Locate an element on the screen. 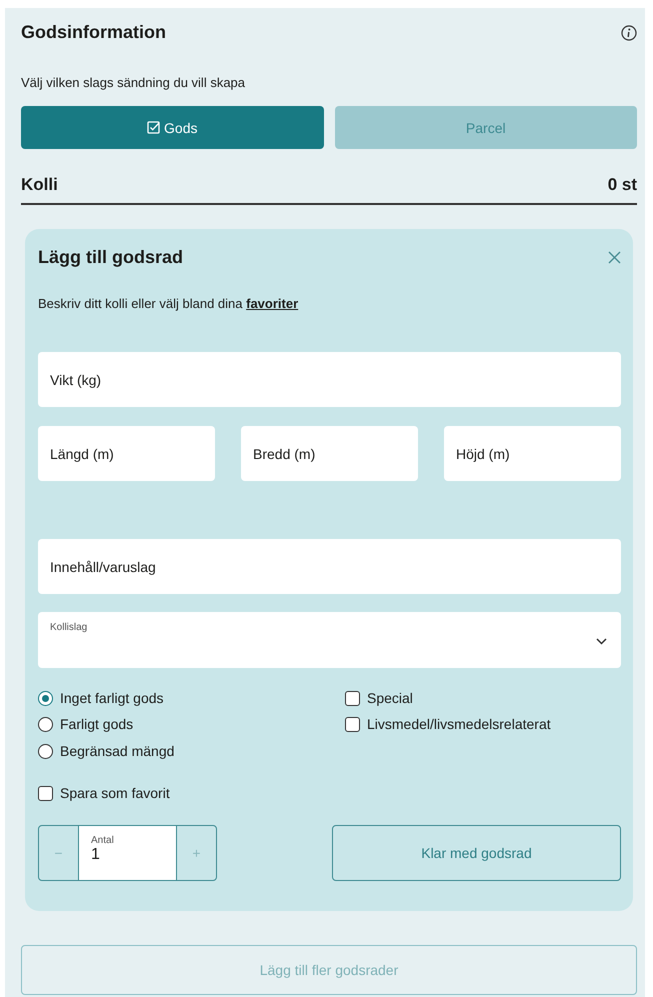 Image resolution: width=653 pixels, height=997 pixels. instruction-text: Välj vilken slags sändning du vill skapa is located at coordinates (133, 82).